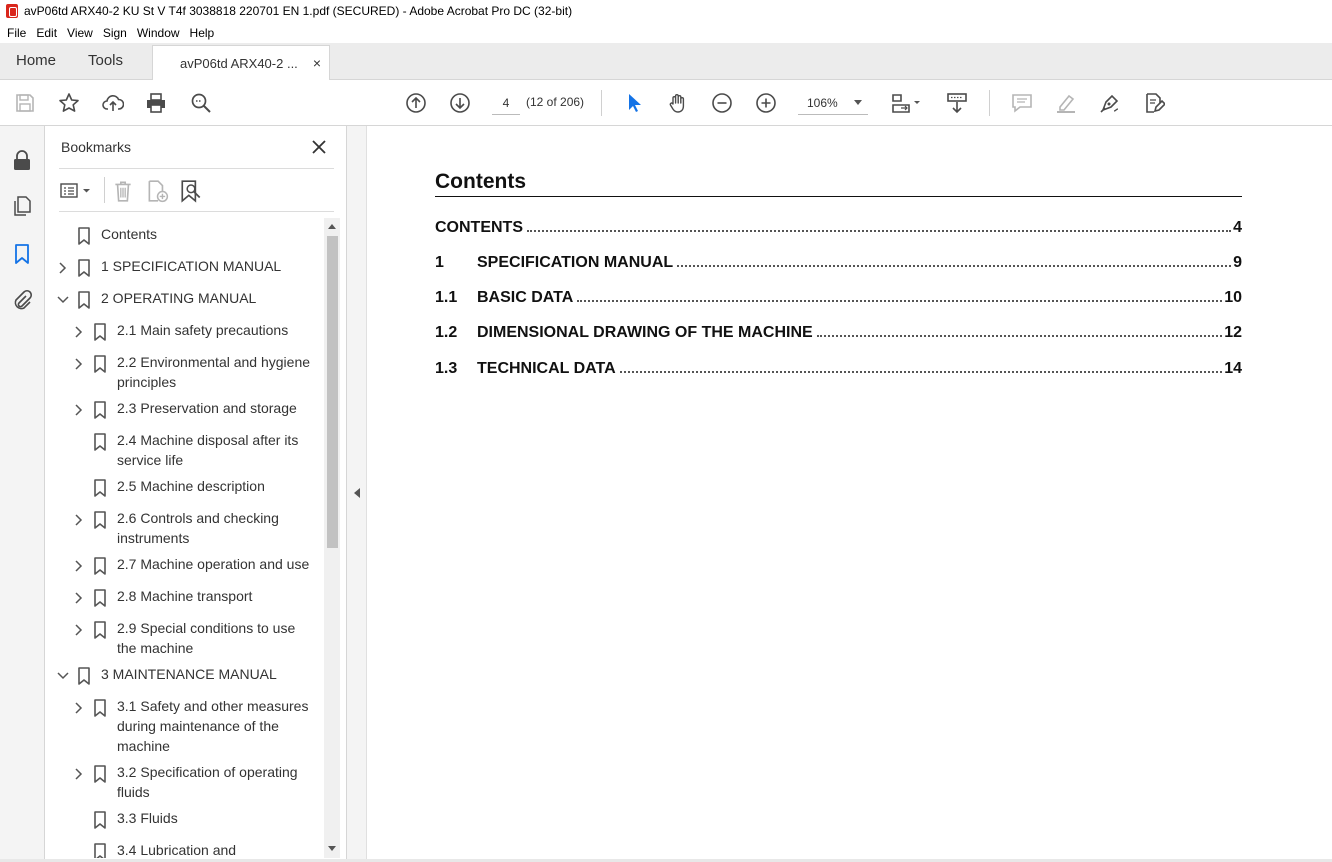 Image resolution: width=1332 pixels, height=862 pixels. I want to click on menu-help: Help, so click(202, 33).